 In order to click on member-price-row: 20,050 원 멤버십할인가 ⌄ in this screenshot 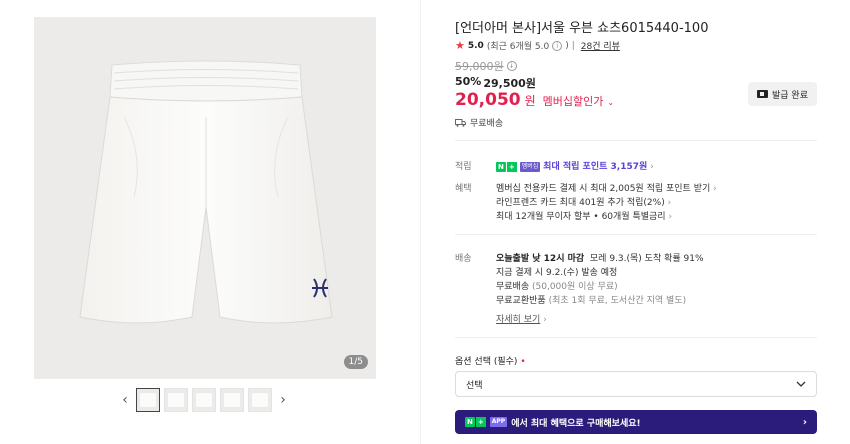, I will do `click(534, 100)`.